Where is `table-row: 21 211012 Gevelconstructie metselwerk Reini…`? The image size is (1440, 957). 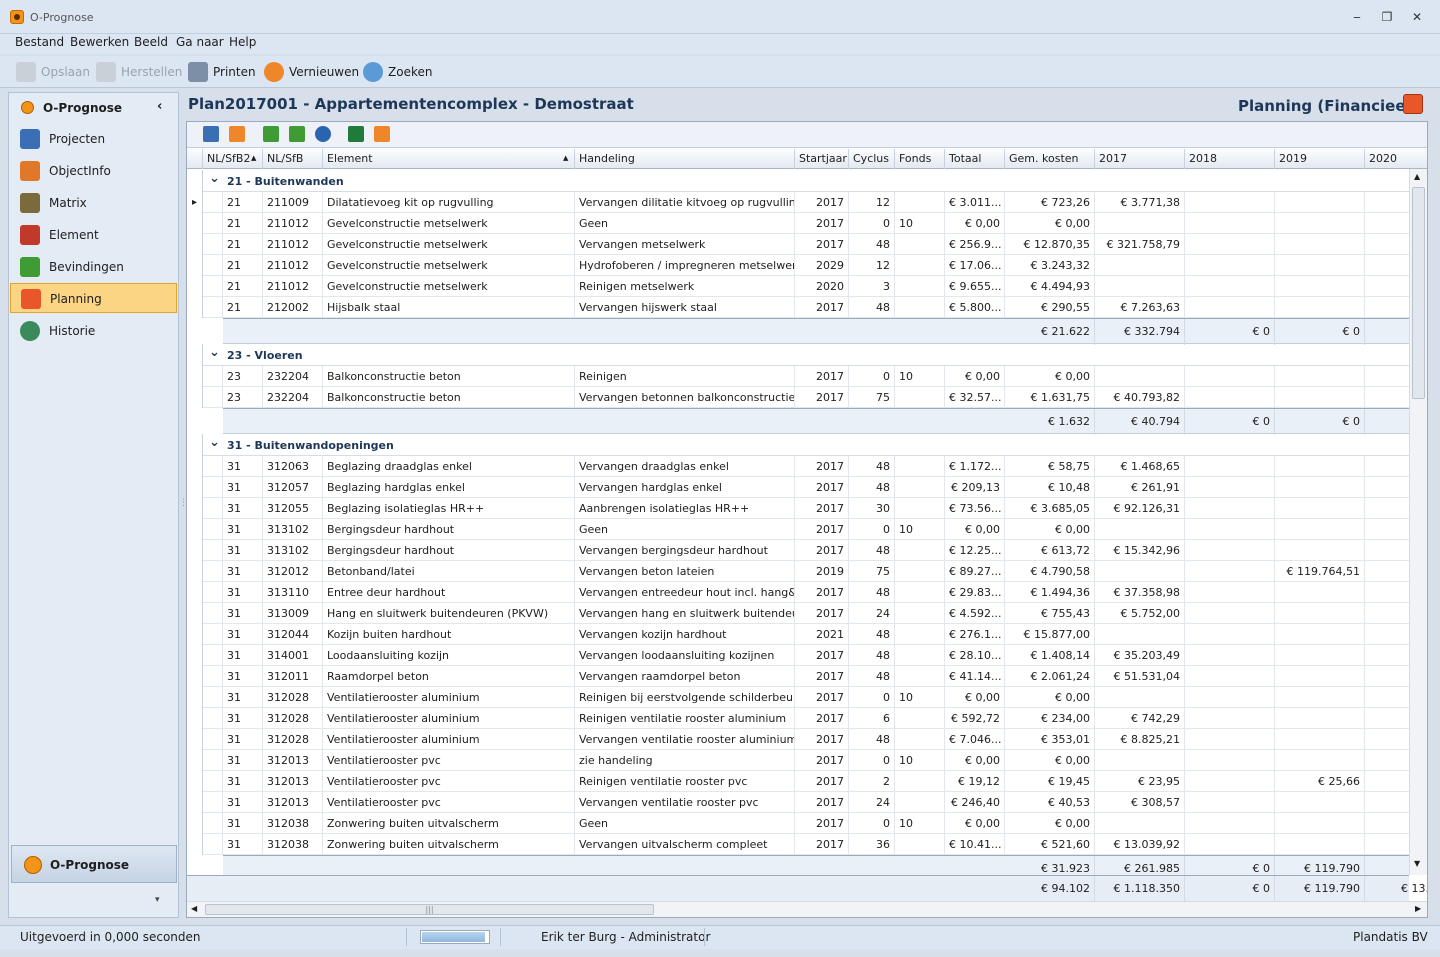 table-row: 21 211012 Gevelconstructie metselwerk Reini… is located at coordinates (807, 286).